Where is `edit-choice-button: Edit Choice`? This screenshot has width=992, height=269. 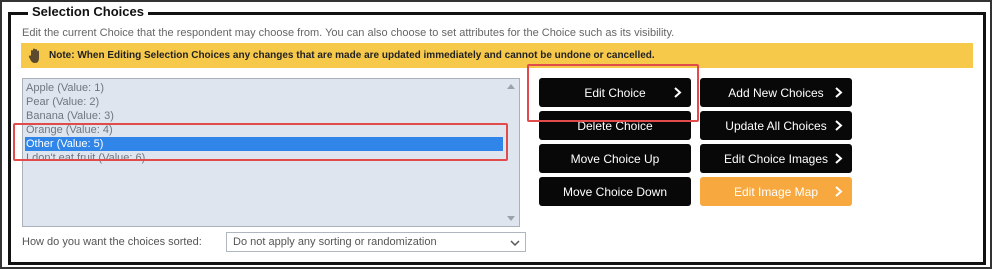
edit-choice-button: Edit Choice is located at coordinates (615, 92).